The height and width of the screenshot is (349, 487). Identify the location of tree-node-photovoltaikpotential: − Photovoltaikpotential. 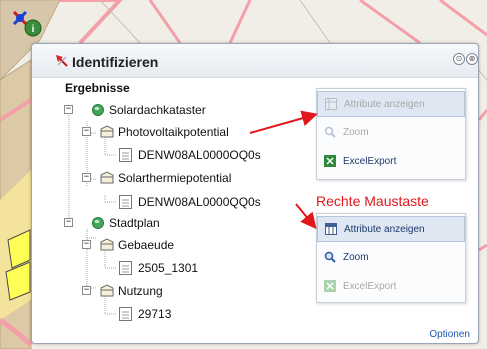
(197, 132).